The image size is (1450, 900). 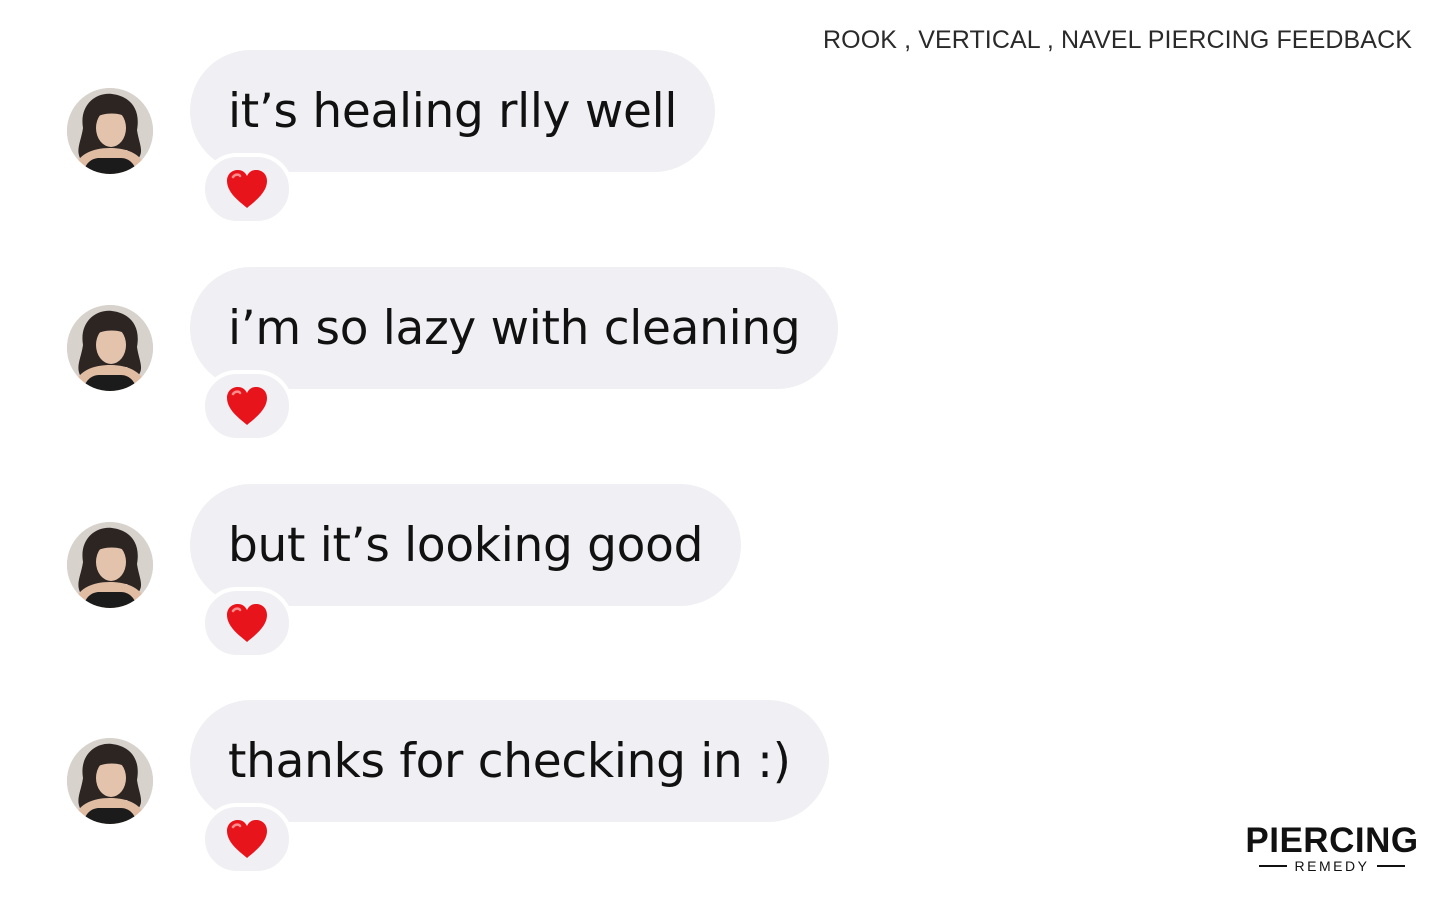 I want to click on message-row: it’s healing rlly well, so click(x=500, y=140).